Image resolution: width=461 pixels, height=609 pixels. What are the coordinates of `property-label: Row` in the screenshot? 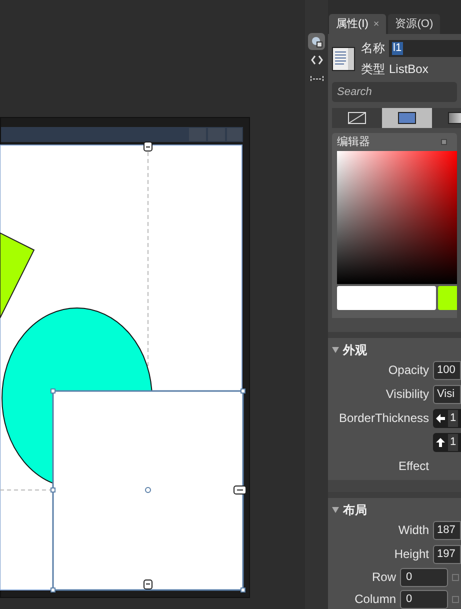 It's located at (384, 577).